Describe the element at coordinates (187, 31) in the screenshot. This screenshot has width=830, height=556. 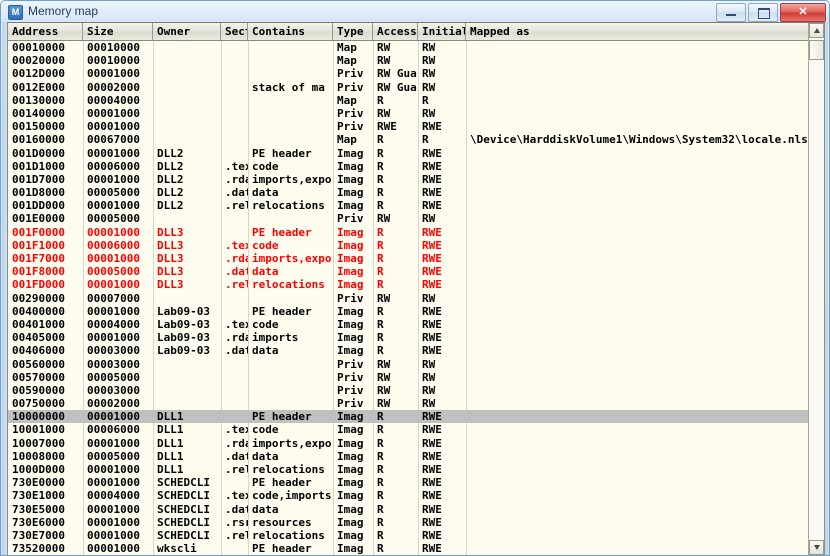
I see `column-header-owner: Owner` at that location.